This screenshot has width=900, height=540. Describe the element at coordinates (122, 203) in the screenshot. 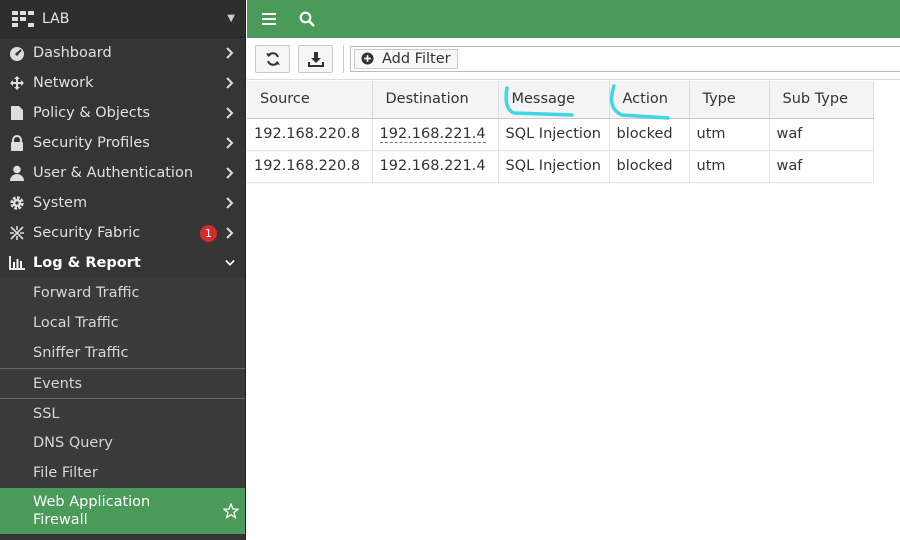

I see `sidebar-item-system: System` at that location.